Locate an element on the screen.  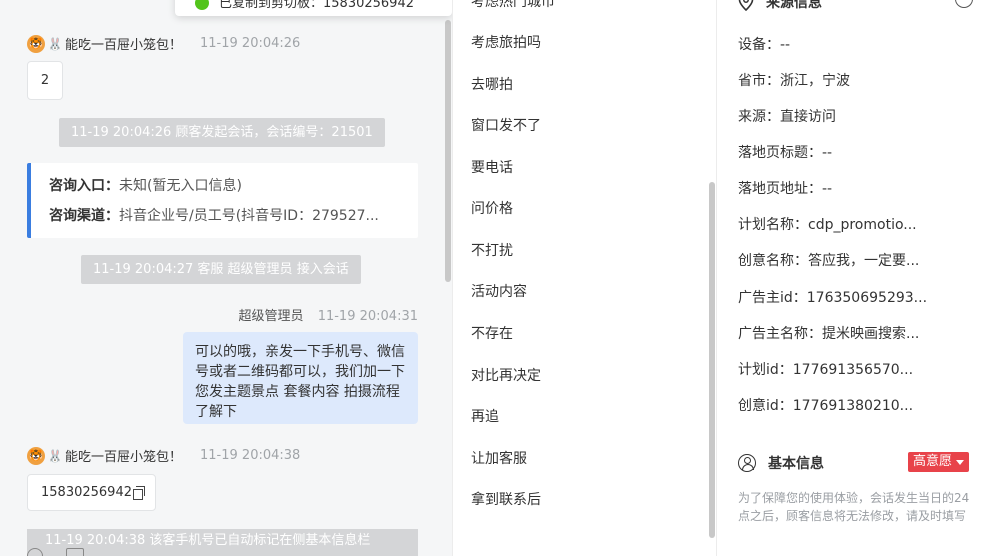
caret-down-icon is located at coordinates (960, 462).